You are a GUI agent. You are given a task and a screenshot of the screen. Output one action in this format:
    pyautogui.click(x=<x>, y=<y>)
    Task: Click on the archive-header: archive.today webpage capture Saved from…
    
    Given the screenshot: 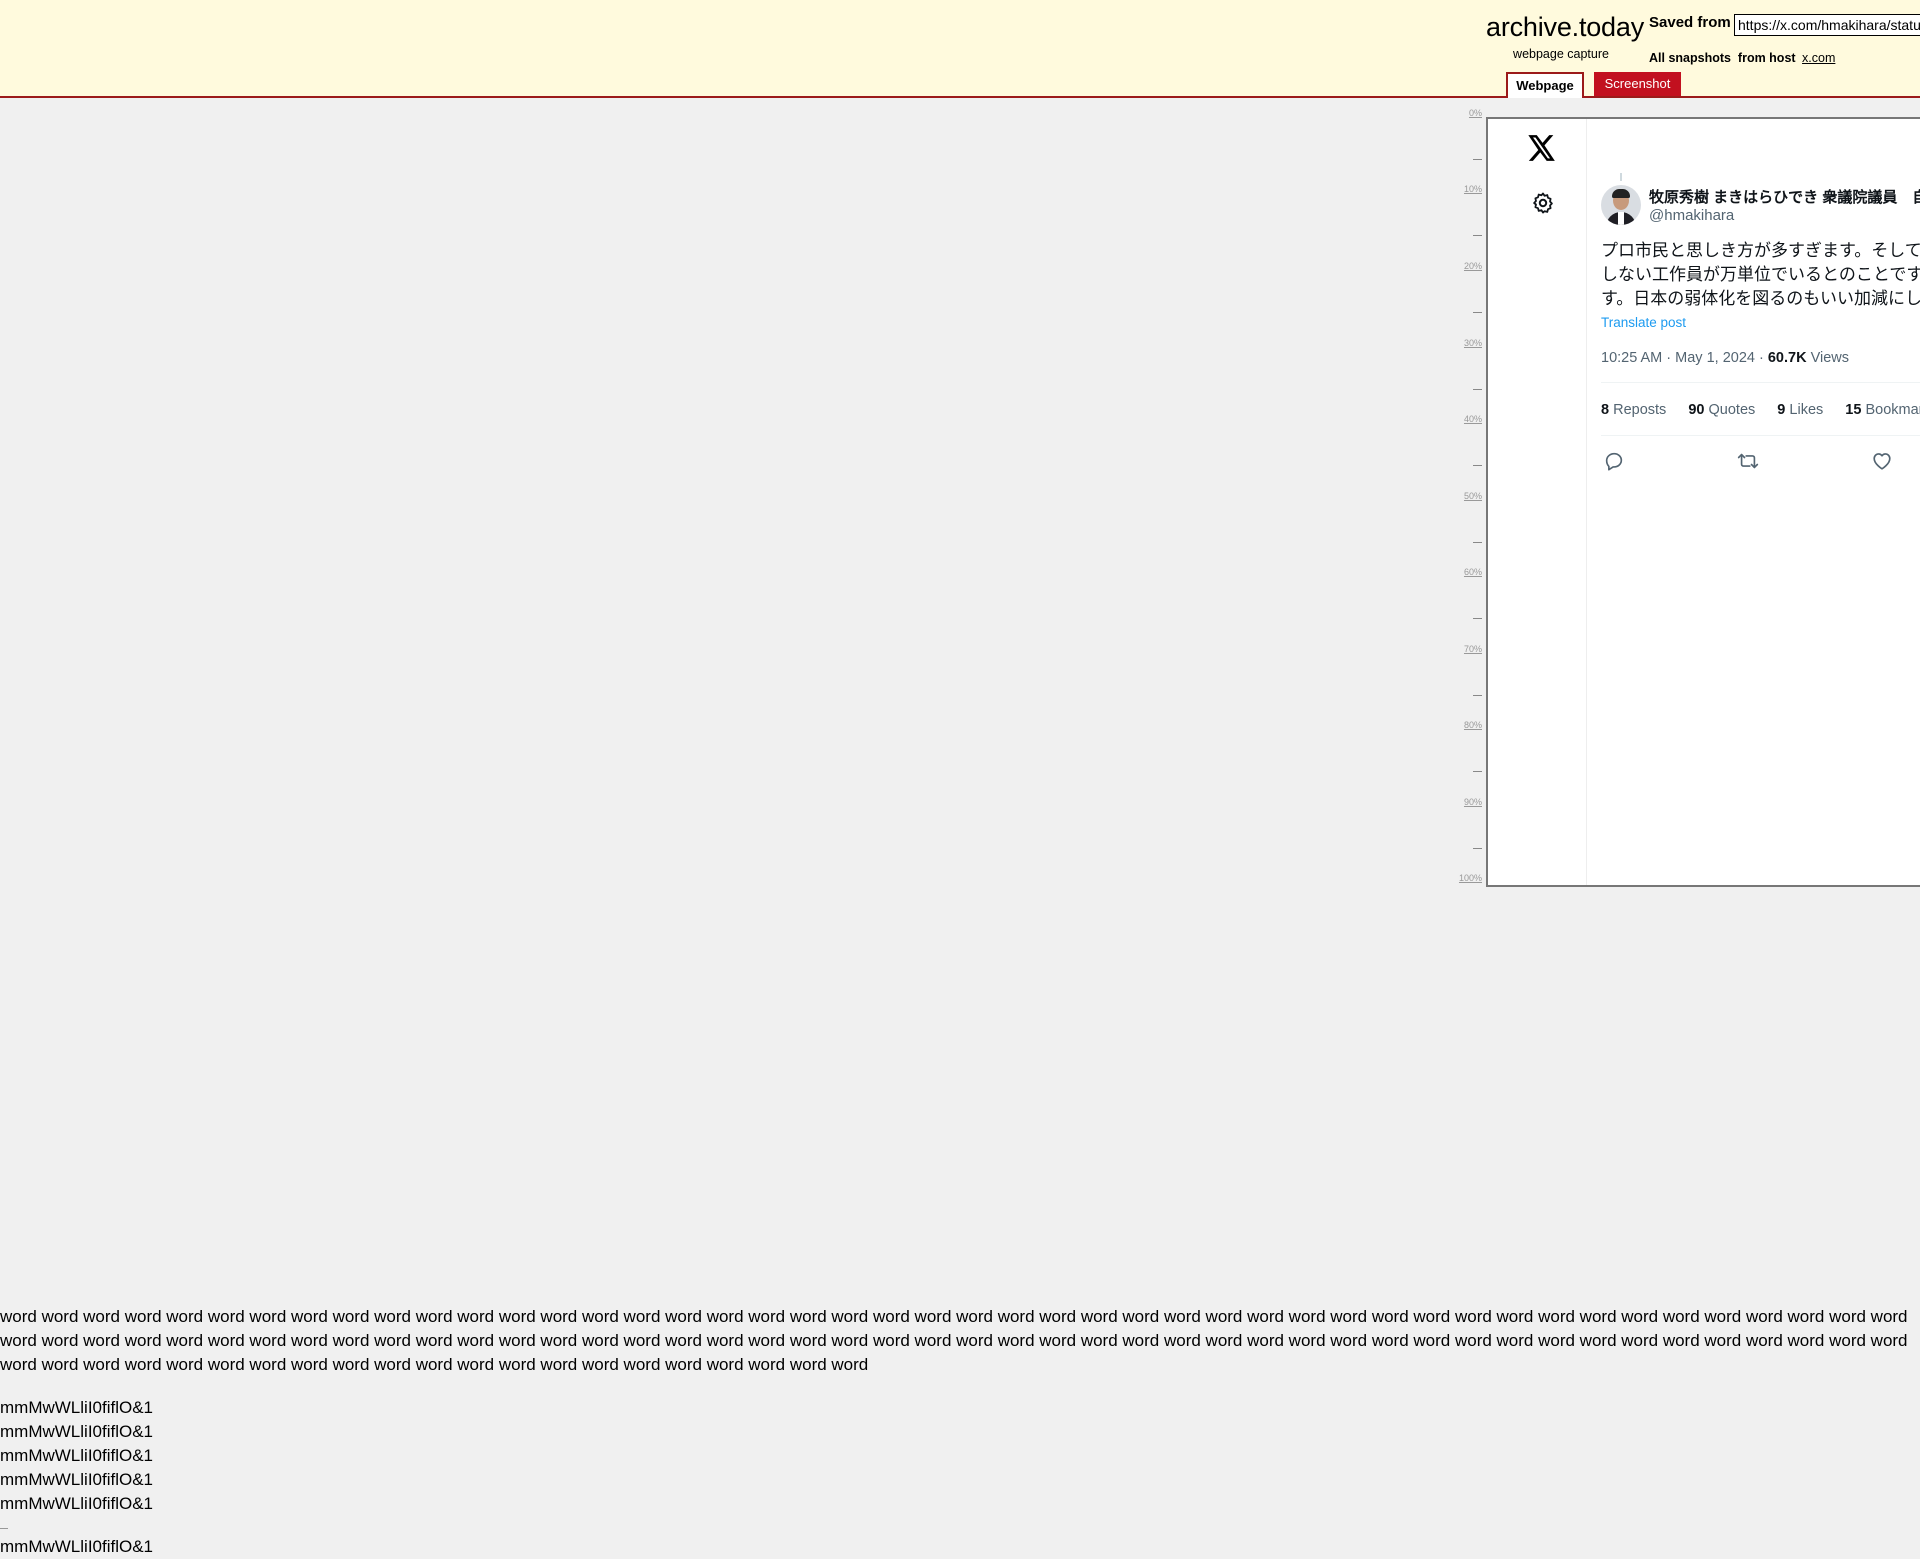 What is the action you would take?
    pyautogui.click(x=960, y=49)
    